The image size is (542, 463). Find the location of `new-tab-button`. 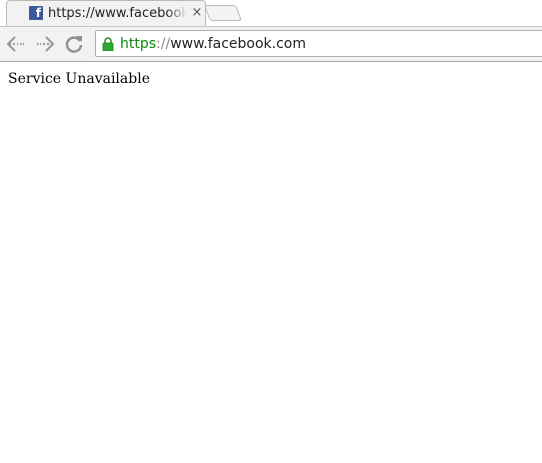

new-tab-button is located at coordinates (223, 13).